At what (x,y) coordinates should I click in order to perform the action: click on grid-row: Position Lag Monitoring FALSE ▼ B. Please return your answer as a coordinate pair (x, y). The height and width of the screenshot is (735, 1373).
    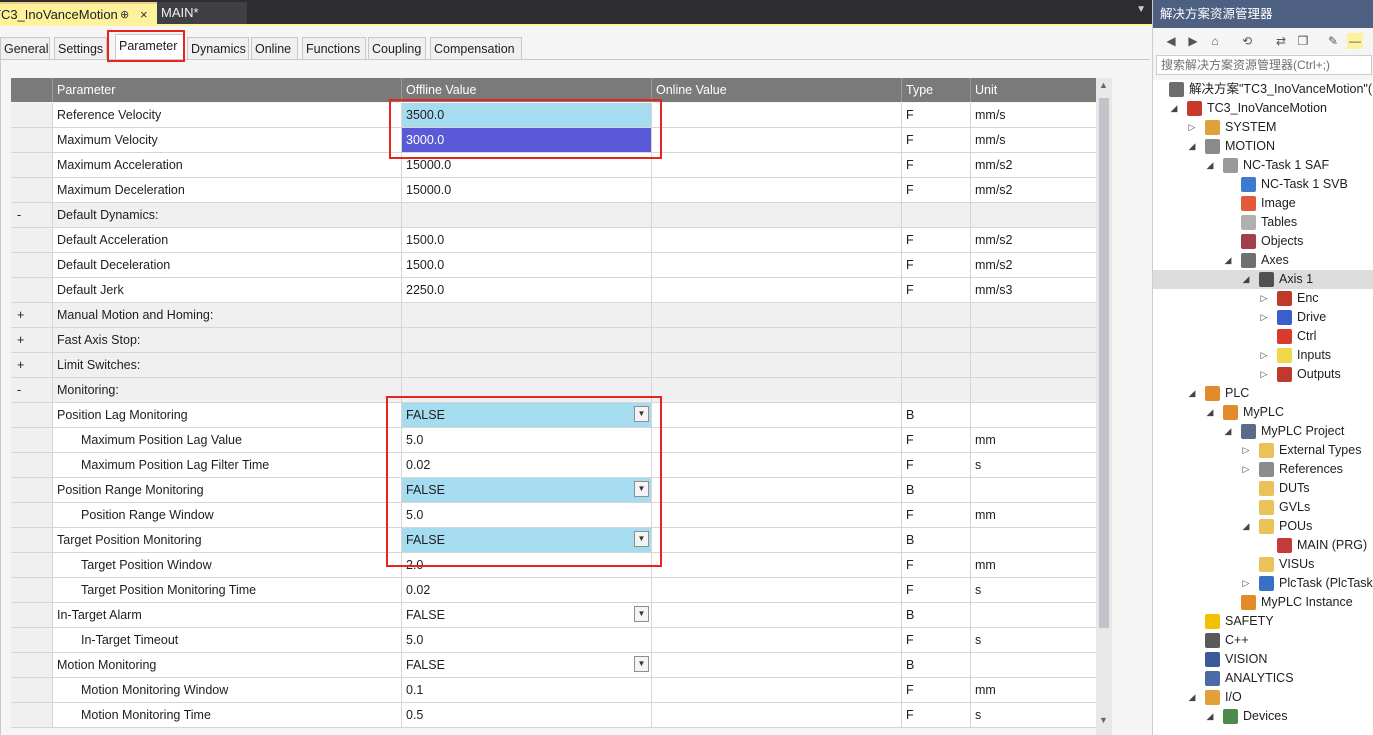
    Looking at the image, I should click on (553, 415).